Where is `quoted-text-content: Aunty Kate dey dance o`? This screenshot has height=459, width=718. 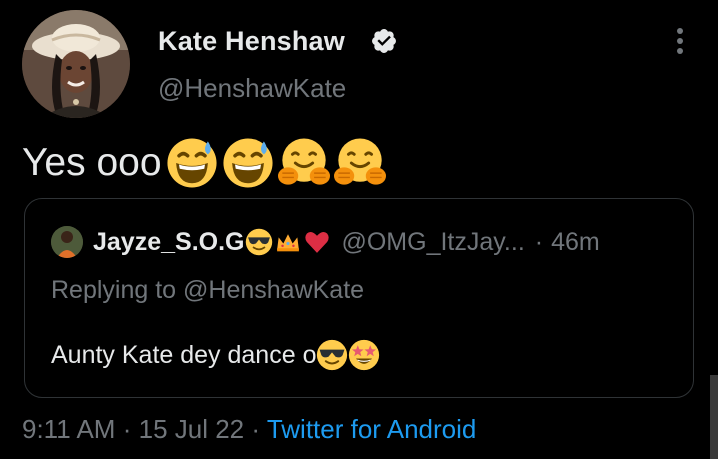 quoted-text-content: Aunty Kate dey dance o is located at coordinates (184, 354).